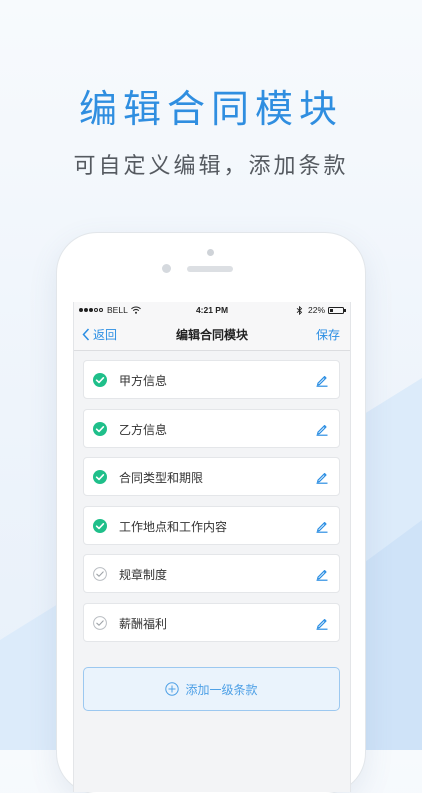 This screenshot has height=793, width=422. What do you see at coordinates (331, 310) in the screenshot?
I see `battery-fill` at bounding box center [331, 310].